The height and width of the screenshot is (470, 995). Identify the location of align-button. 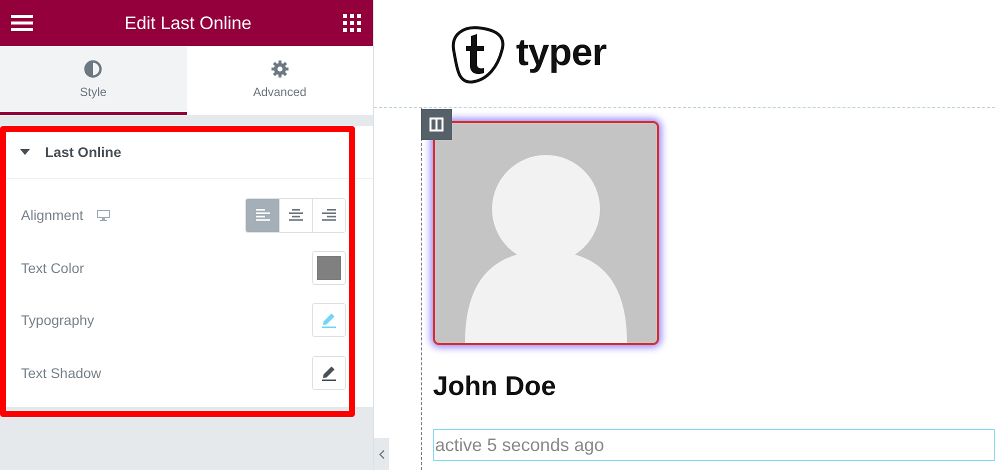
(328, 215).